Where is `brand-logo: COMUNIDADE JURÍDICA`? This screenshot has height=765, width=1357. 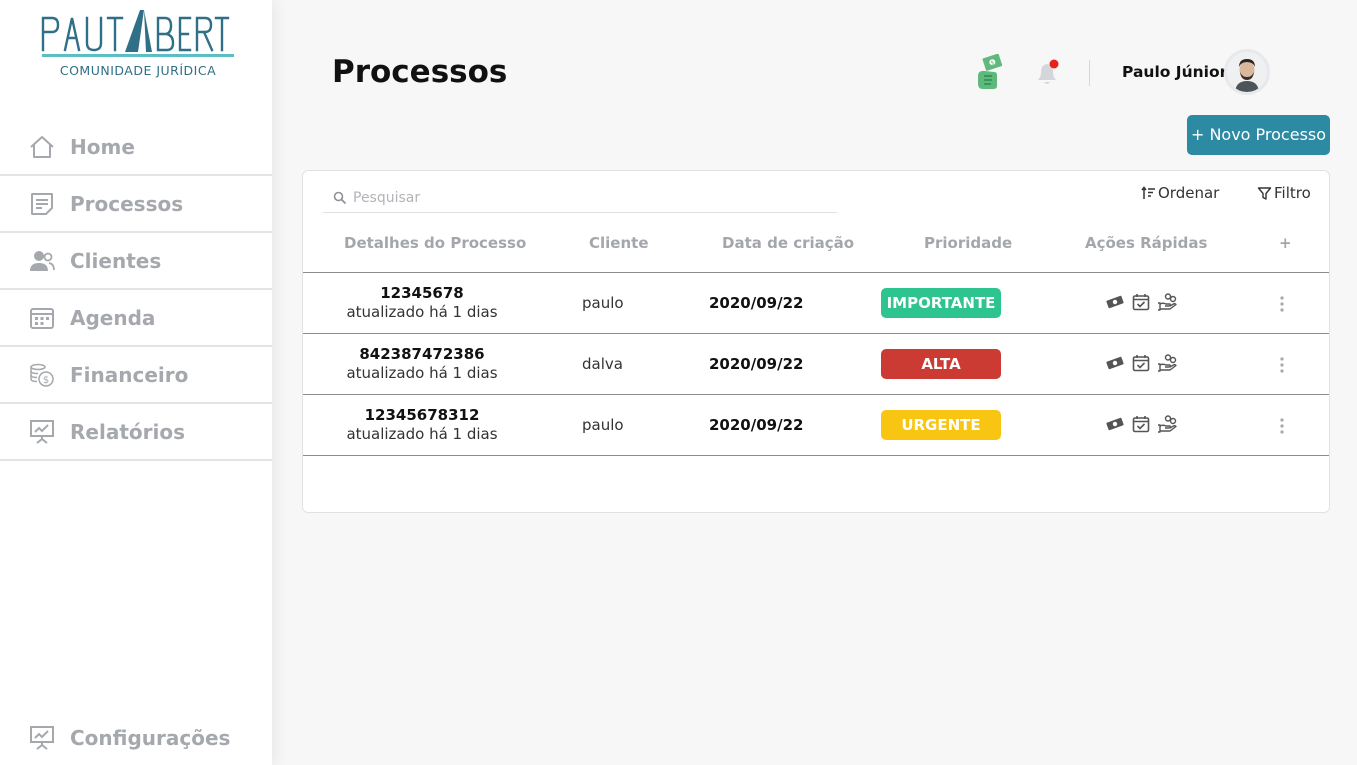 brand-logo: COMUNIDADE JURÍDICA is located at coordinates (140, 46).